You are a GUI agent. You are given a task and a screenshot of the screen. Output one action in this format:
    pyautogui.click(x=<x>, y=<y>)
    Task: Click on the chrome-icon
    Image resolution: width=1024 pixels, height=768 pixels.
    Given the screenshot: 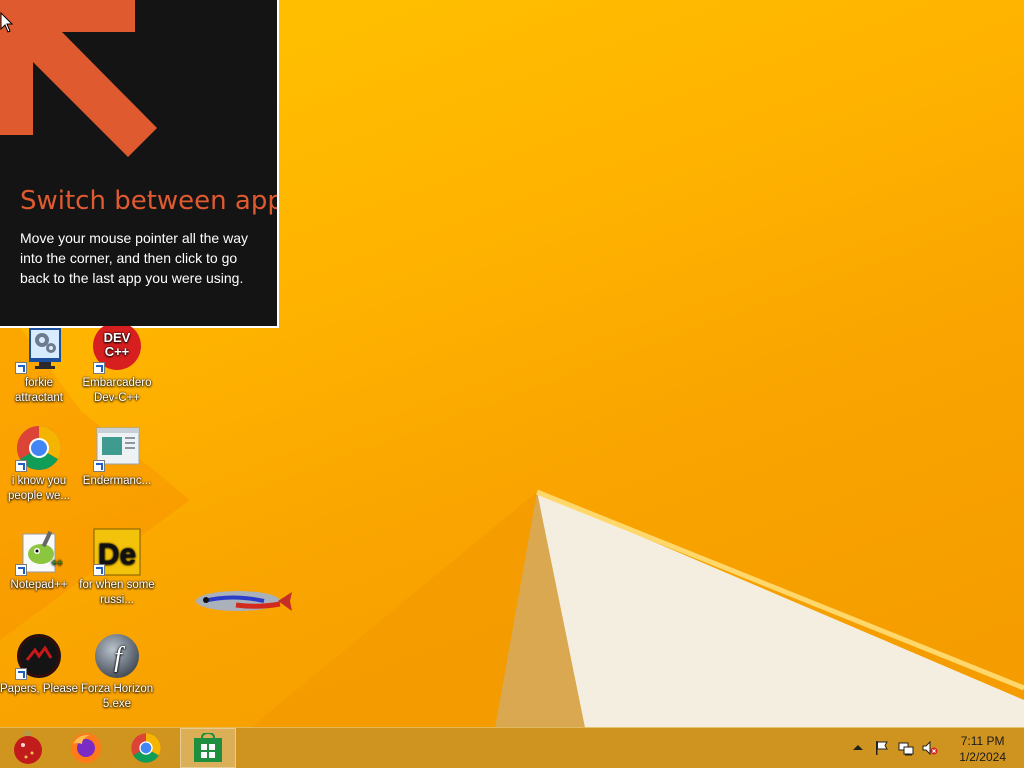 What is the action you would take?
    pyautogui.click(x=146, y=748)
    